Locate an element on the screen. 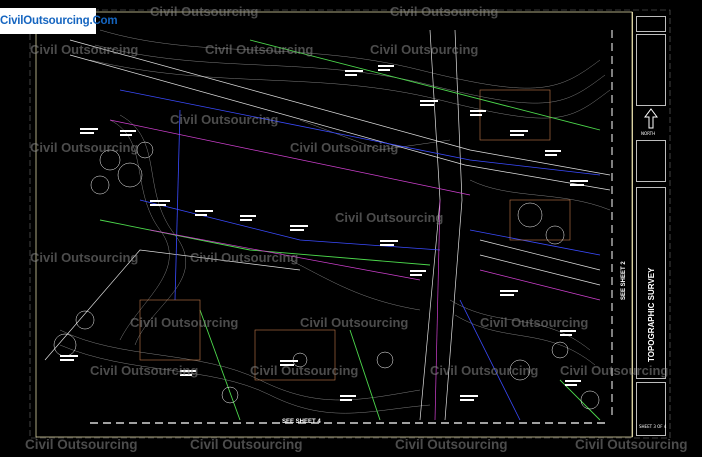 Image resolution: width=702 pixels, height=457 pixels. see-sheet-right-label: SEE SHEET 2 is located at coordinates (624, 280).